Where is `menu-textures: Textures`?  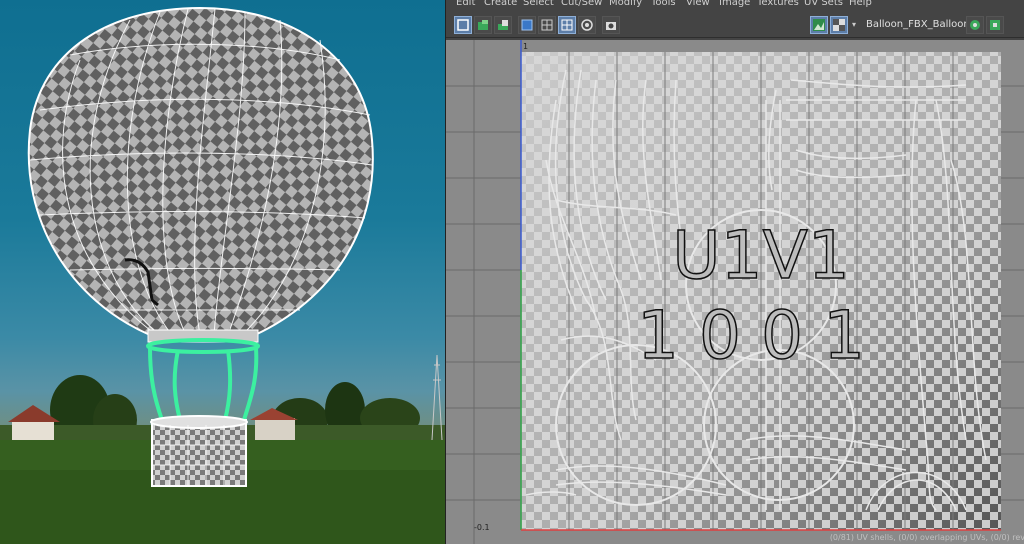 menu-textures: Textures is located at coordinates (778, 4).